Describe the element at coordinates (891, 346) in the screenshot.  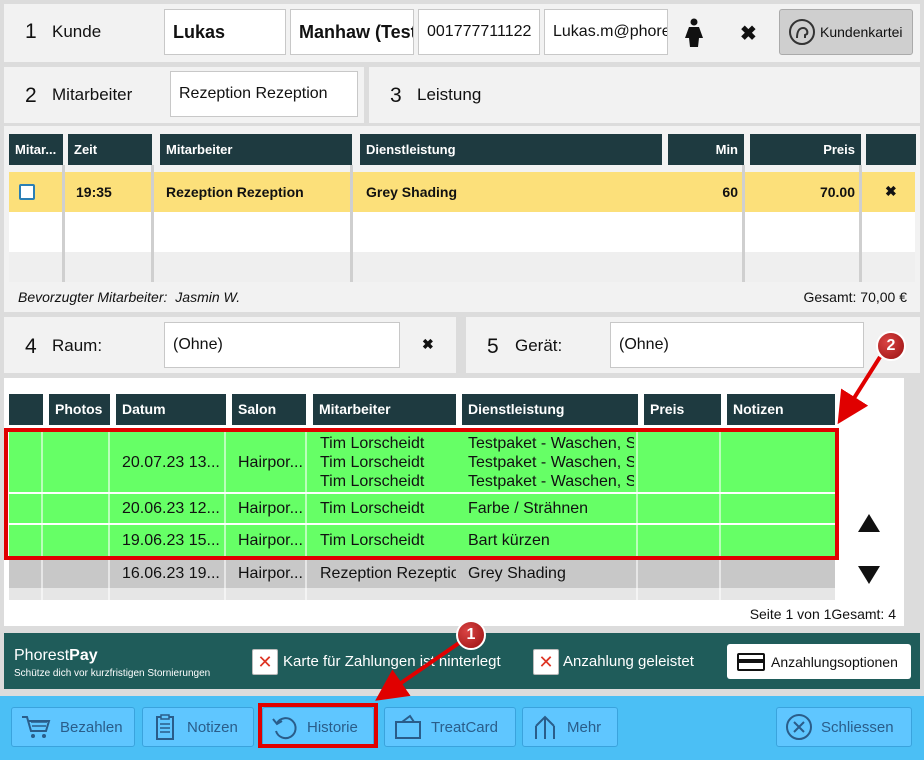
I see `annotation-badge-two: 2` at that location.